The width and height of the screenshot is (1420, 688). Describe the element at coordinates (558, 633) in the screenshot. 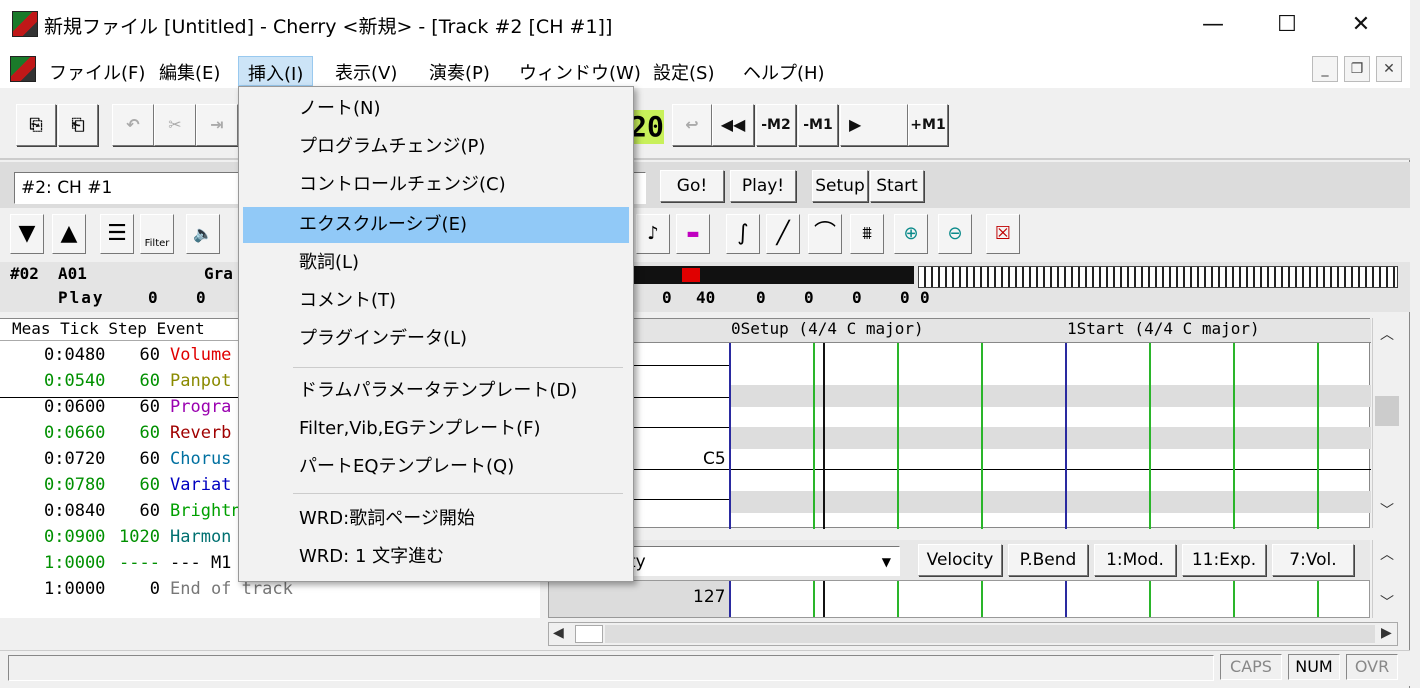

I see `scroll-left-icon: ◀` at that location.